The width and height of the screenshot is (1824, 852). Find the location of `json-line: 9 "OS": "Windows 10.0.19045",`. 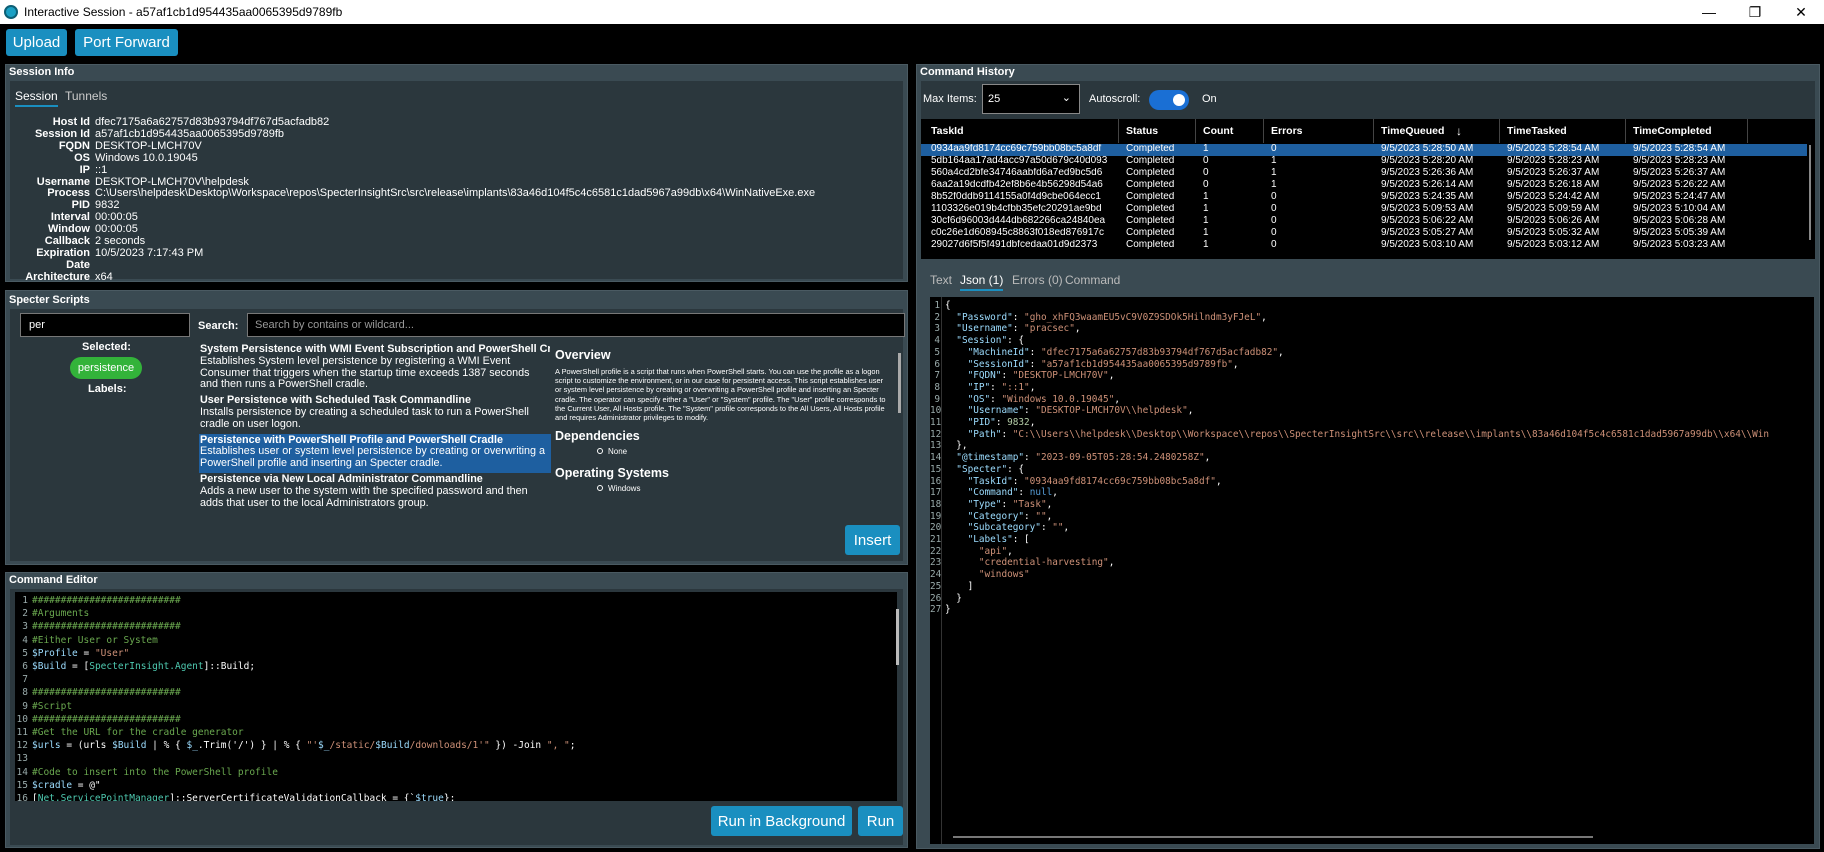

json-line: 9 "OS": "Windows 10.0.19045", is located at coordinates (1027, 399).